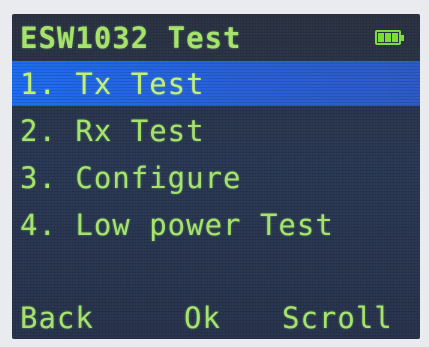 Image resolution: width=429 pixels, height=347 pixels. I want to click on softkey-back: Back, so click(57, 318).